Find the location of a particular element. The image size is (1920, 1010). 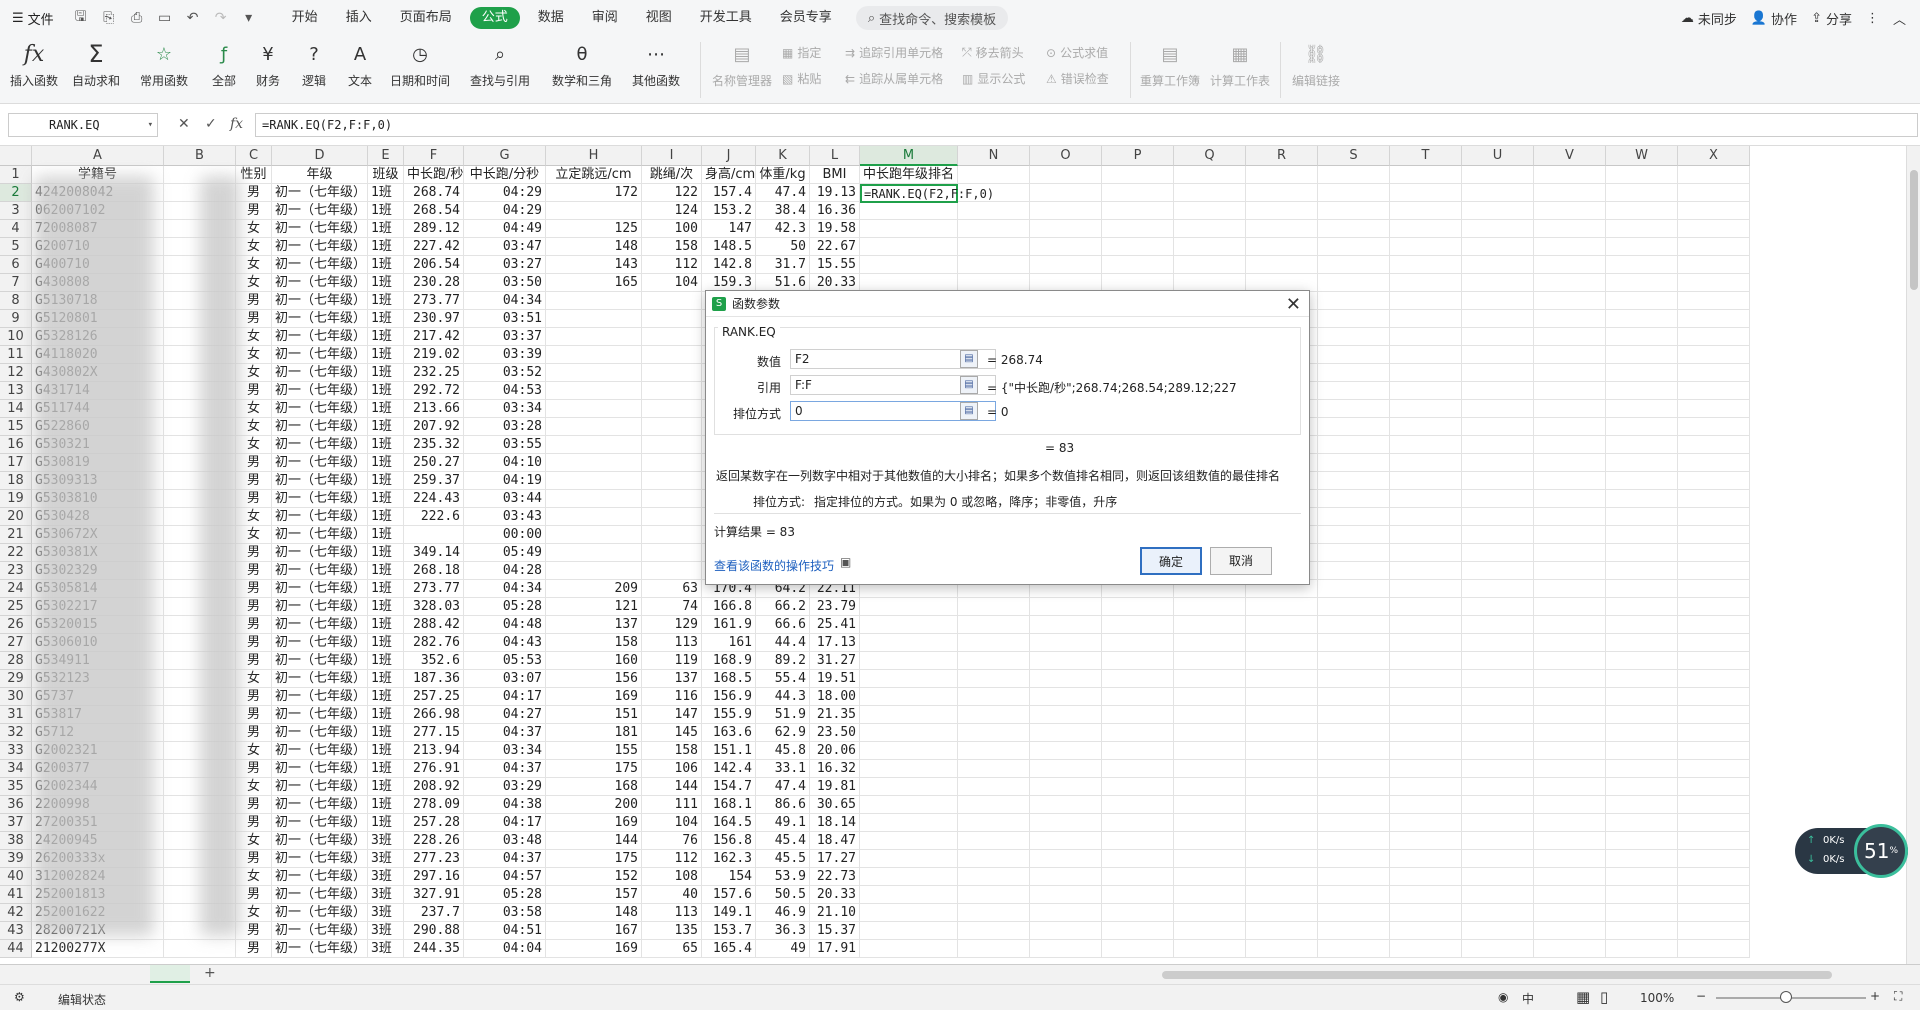

cell-F25: 328.03 is located at coordinates (434, 607).